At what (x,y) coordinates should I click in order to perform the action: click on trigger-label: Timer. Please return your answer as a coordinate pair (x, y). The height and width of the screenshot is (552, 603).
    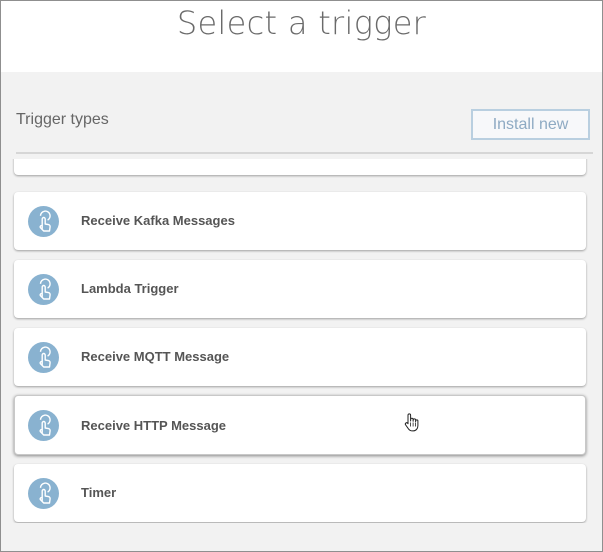
    Looking at the image, I should click on (99, 492).